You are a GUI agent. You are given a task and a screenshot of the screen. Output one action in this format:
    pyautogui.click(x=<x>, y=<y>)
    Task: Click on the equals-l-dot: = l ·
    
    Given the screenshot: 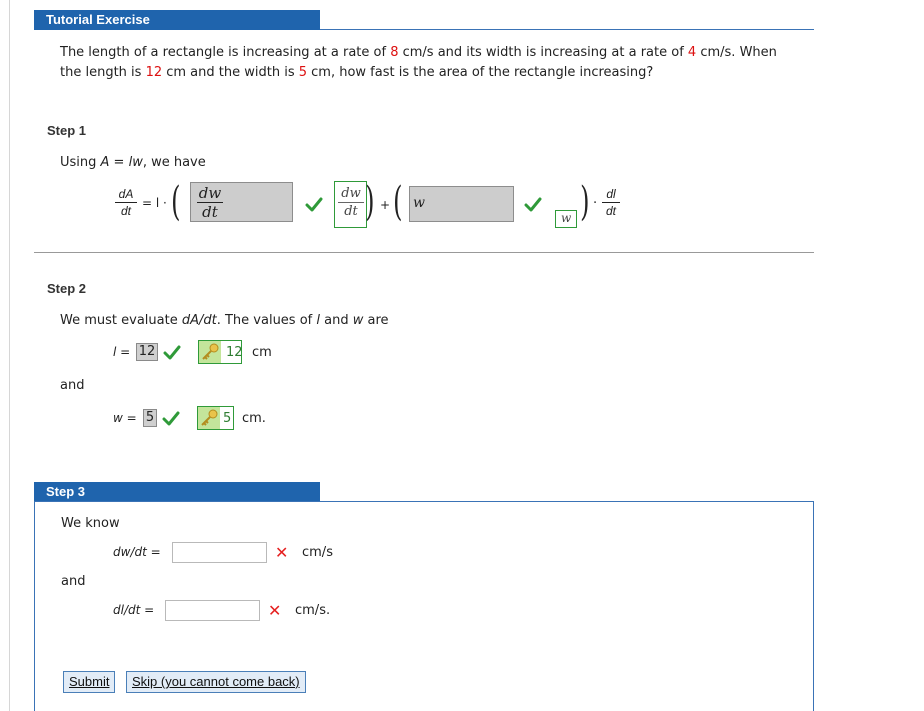 What is the action you would take?
    pyautogui.click(x=154, y=203)
    